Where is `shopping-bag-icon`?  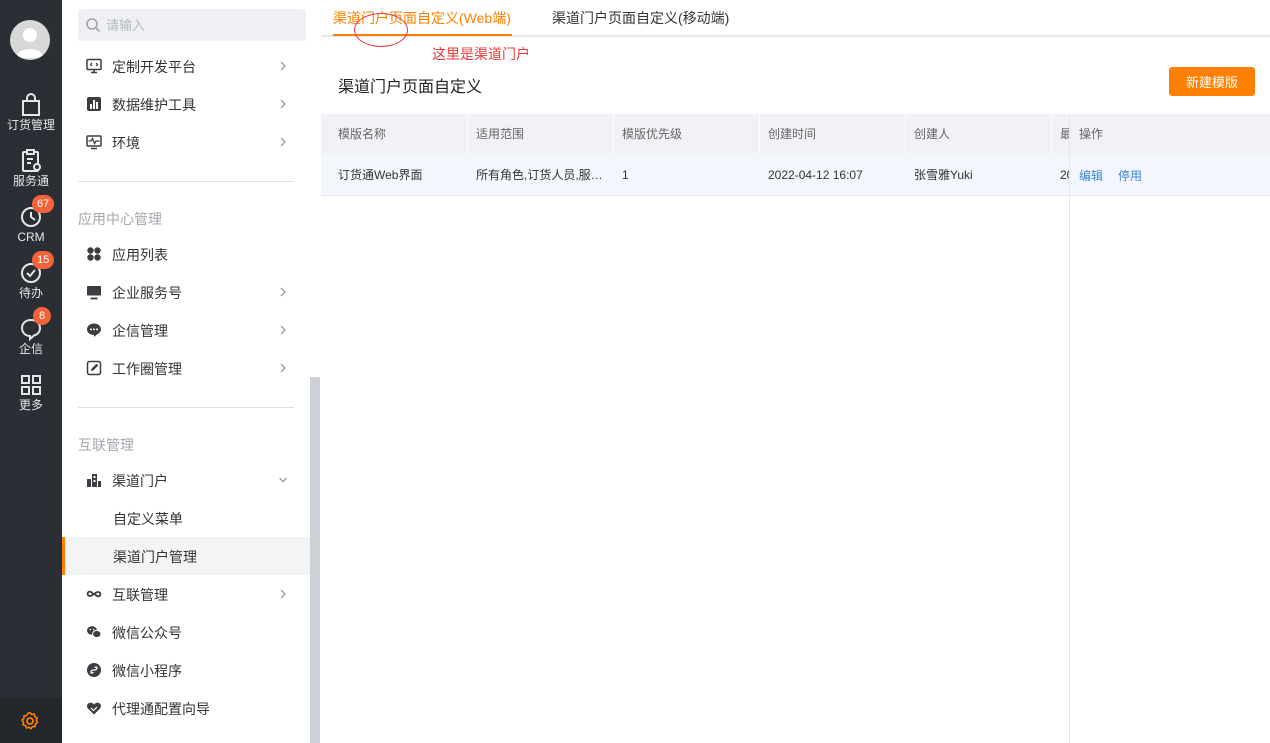 shopping-bag-icon is located at coordinates (31, 104).